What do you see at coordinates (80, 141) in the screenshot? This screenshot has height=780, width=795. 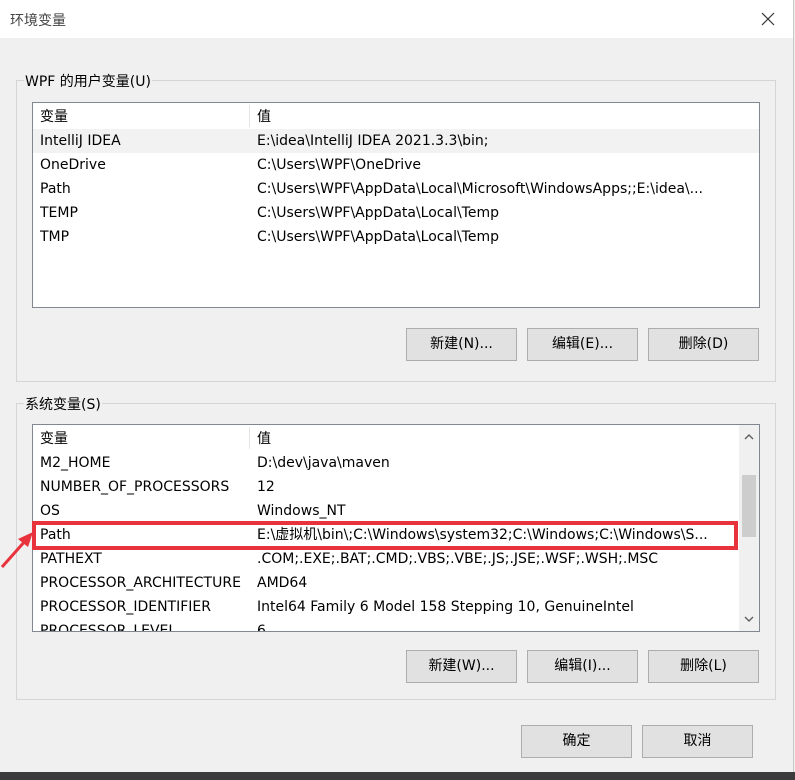 I see `variable-name: IntelliJ IDEA` at bounding box center [80, 141].